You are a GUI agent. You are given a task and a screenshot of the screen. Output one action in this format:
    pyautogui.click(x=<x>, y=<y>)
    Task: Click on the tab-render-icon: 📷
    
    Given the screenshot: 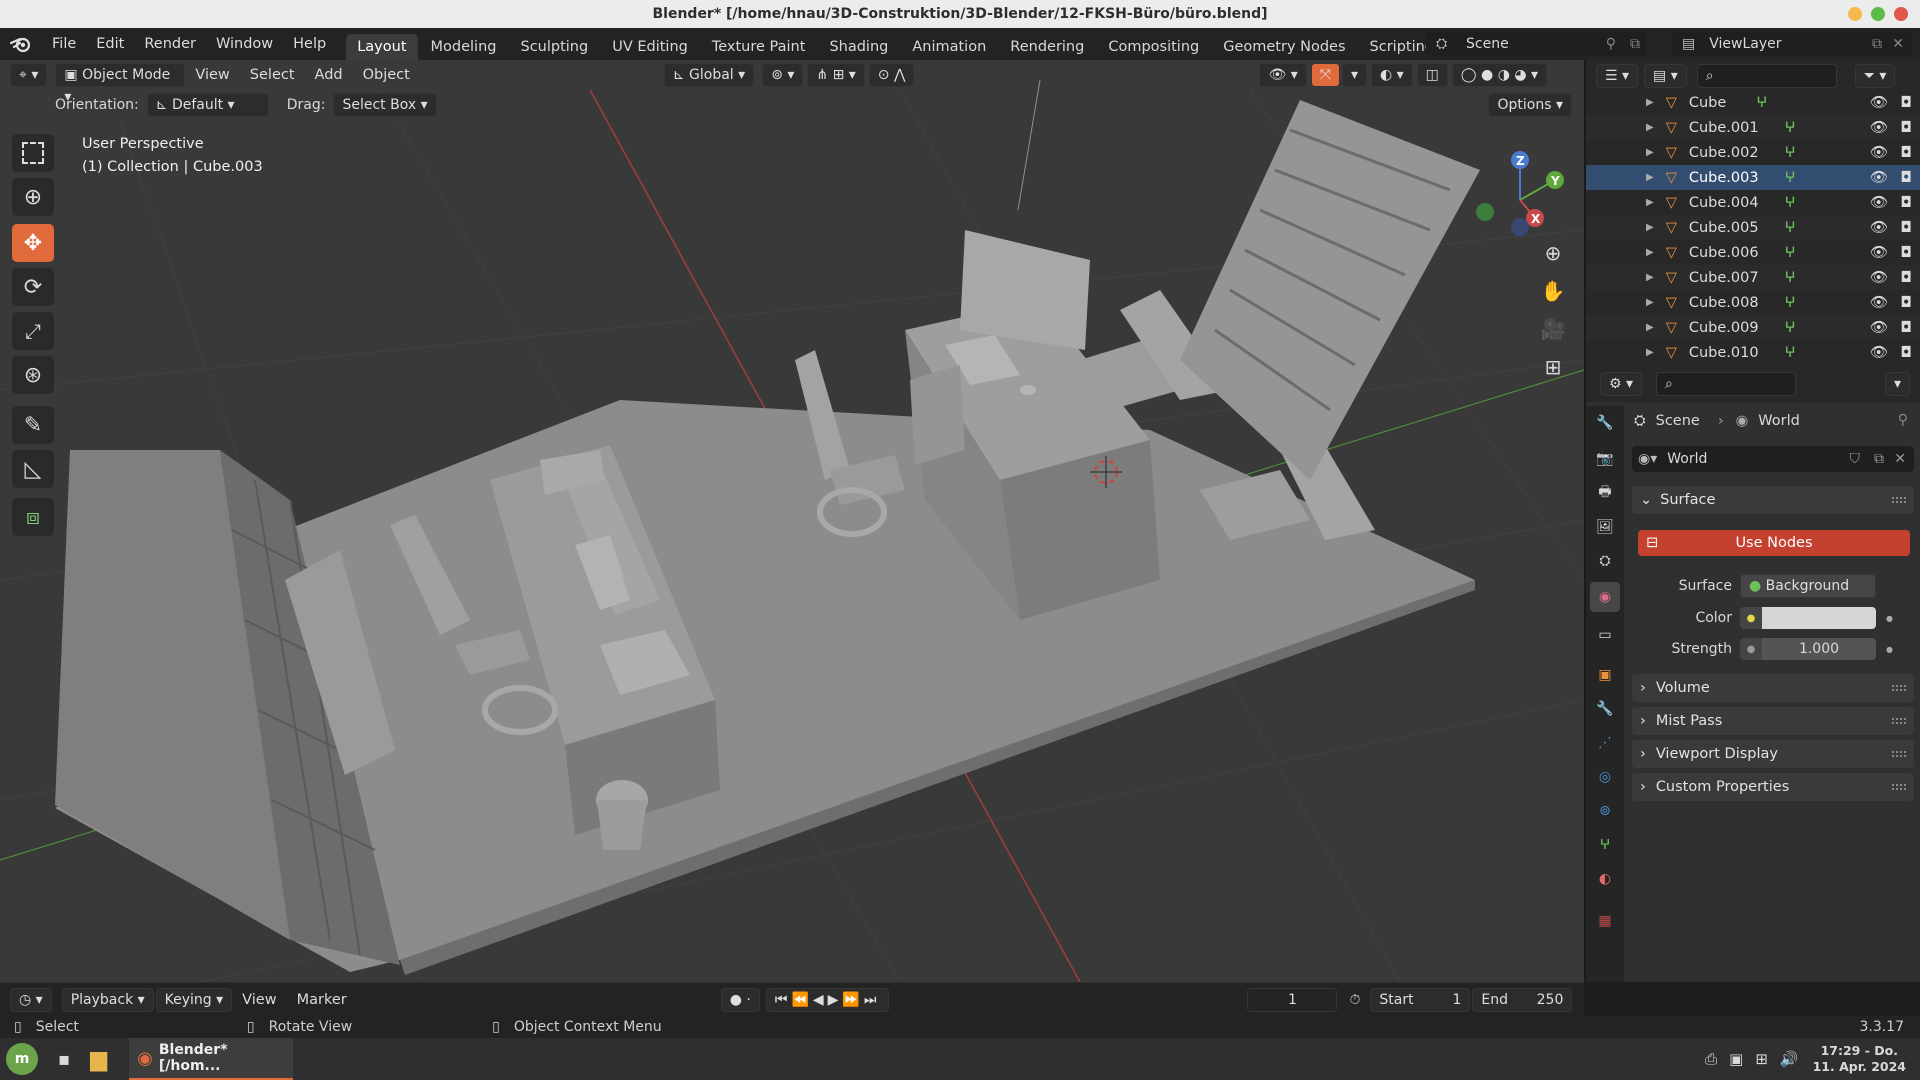 What is the action you would take?
    pyautogui.click(x=1605, y=459)
    